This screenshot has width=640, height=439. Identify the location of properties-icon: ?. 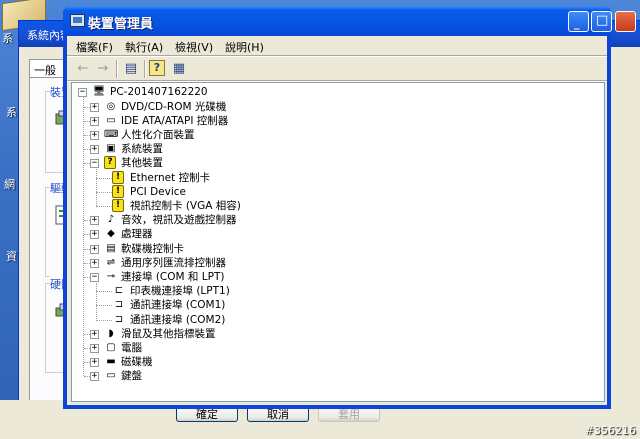
(157, 68).